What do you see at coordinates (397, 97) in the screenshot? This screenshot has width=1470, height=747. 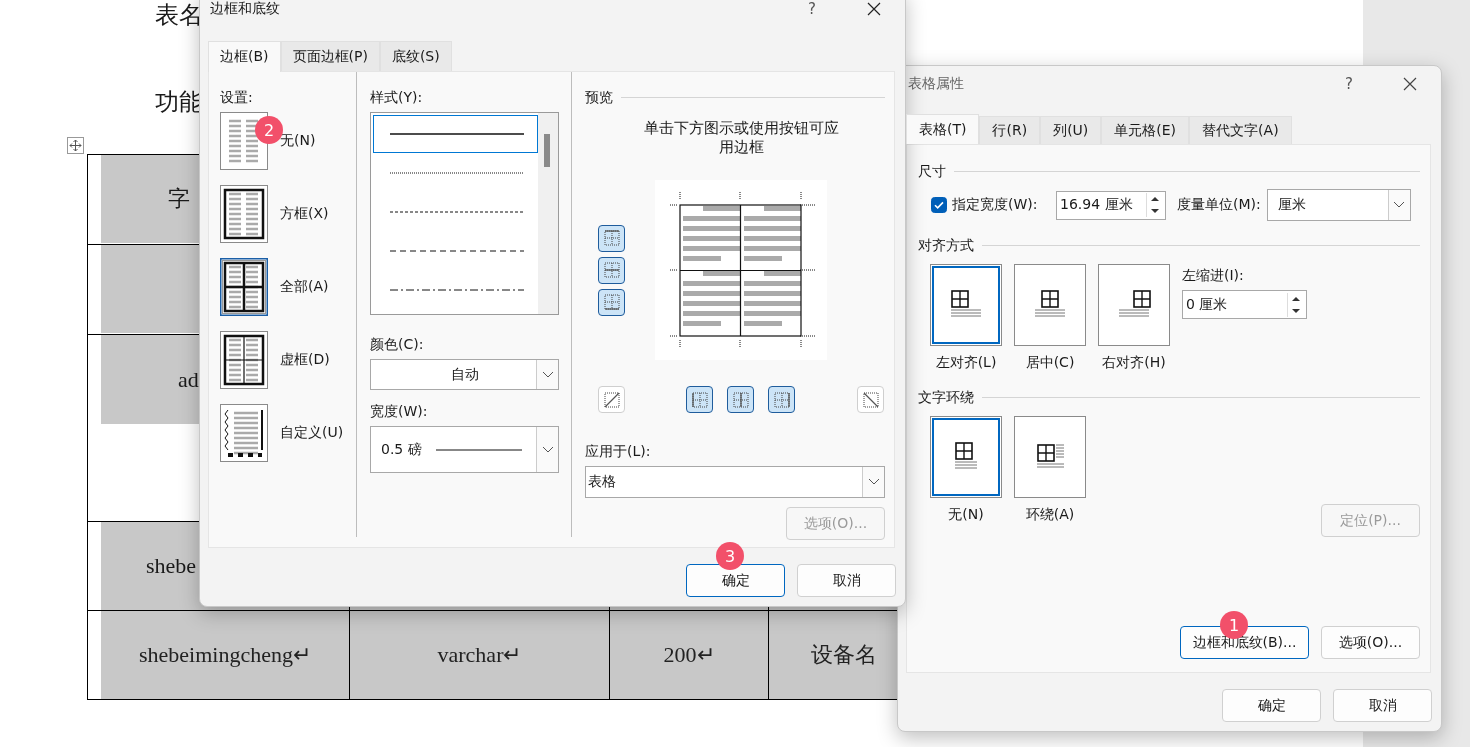 I see `field-label: 样式(Y):` at bounding box center [397, 97].